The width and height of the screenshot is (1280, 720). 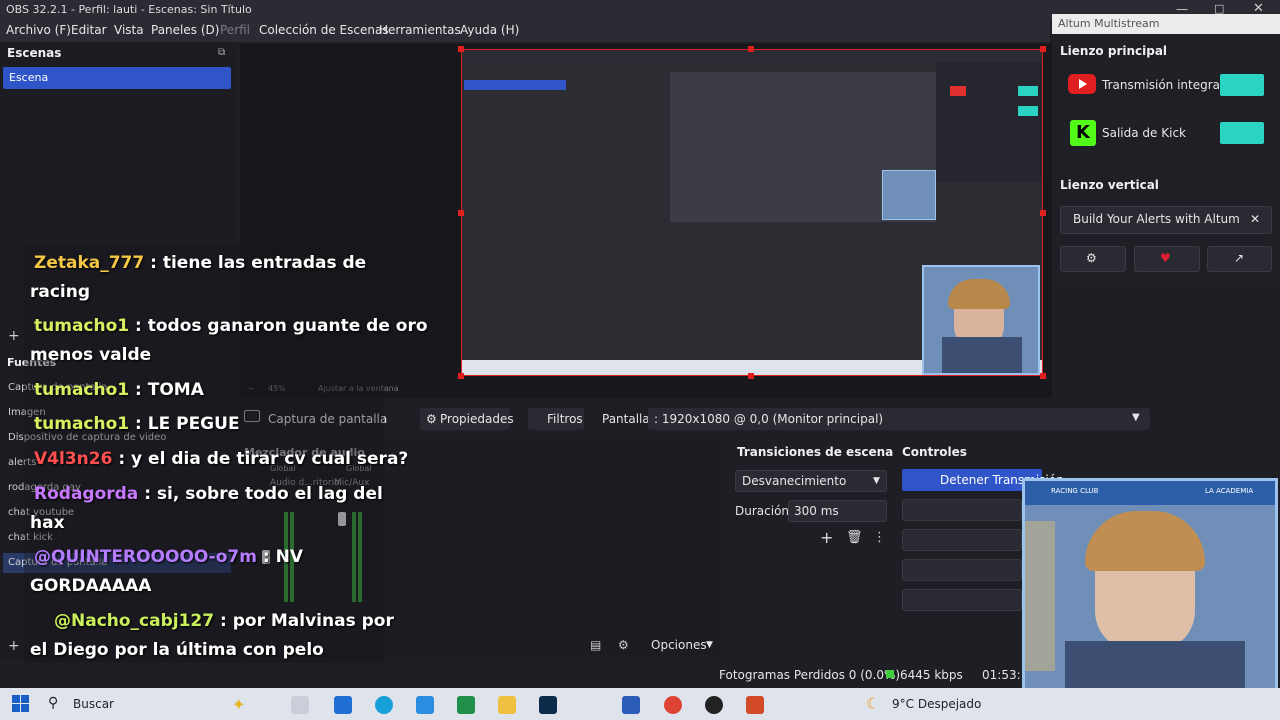 What do you see at coordinates (873, 703) in the screenshot?
I see `weather-icon: ☾` at bounding box center [873, 703].